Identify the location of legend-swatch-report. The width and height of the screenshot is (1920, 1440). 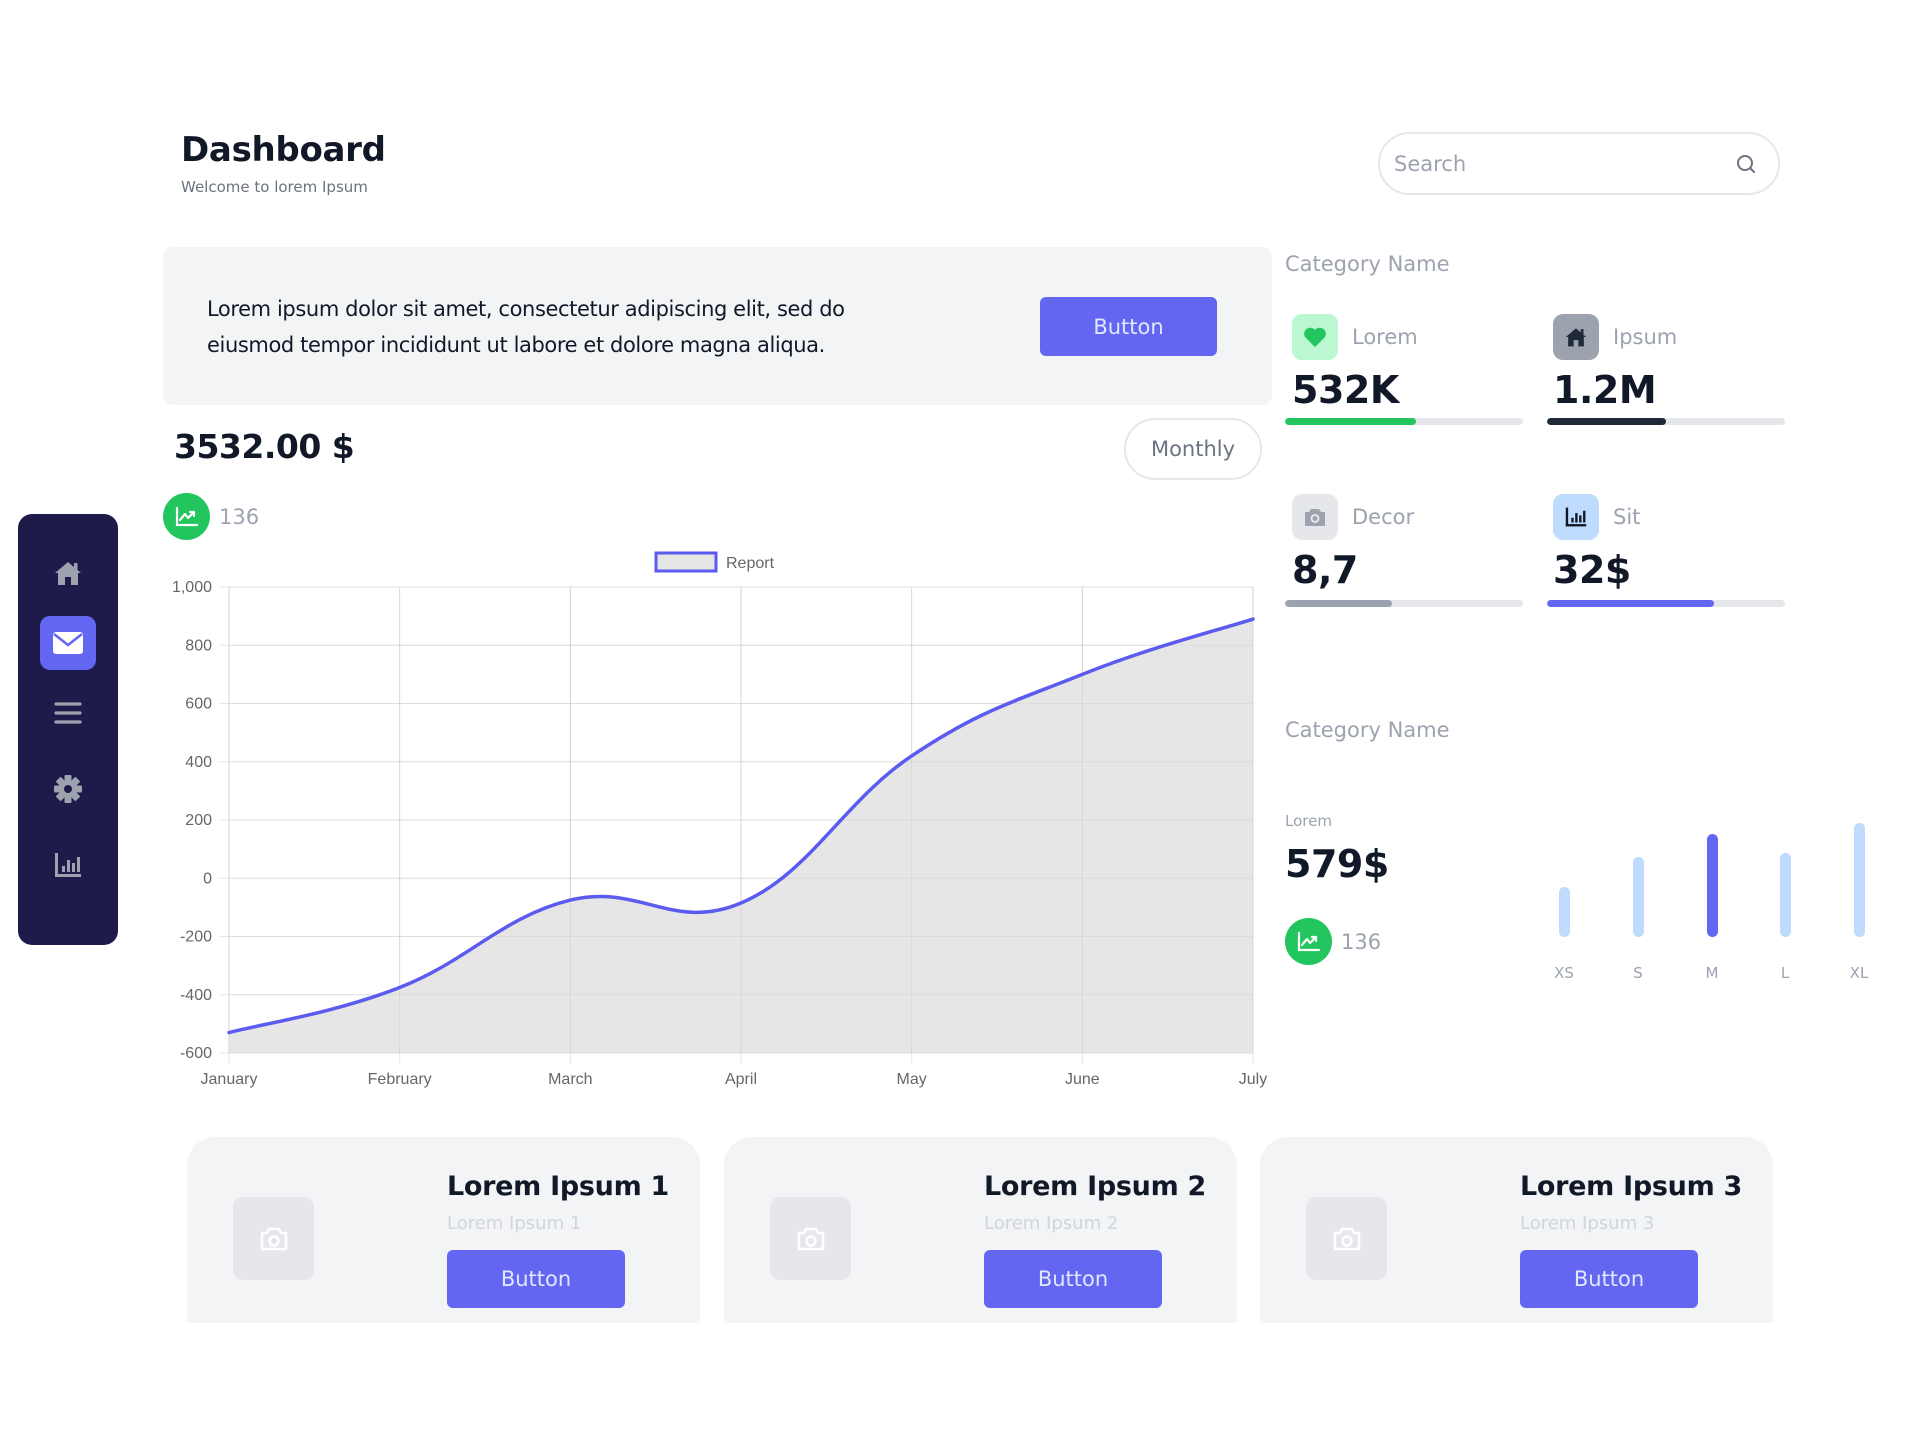
(686, 562).